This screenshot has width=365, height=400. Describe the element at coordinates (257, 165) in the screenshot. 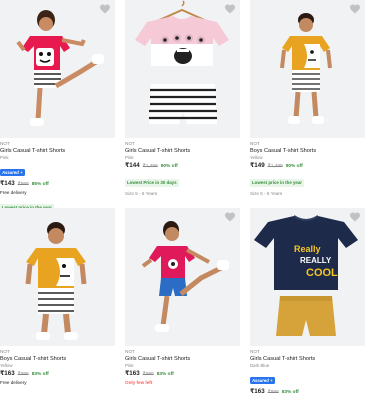

I see `product-price: ₹149` at that location.